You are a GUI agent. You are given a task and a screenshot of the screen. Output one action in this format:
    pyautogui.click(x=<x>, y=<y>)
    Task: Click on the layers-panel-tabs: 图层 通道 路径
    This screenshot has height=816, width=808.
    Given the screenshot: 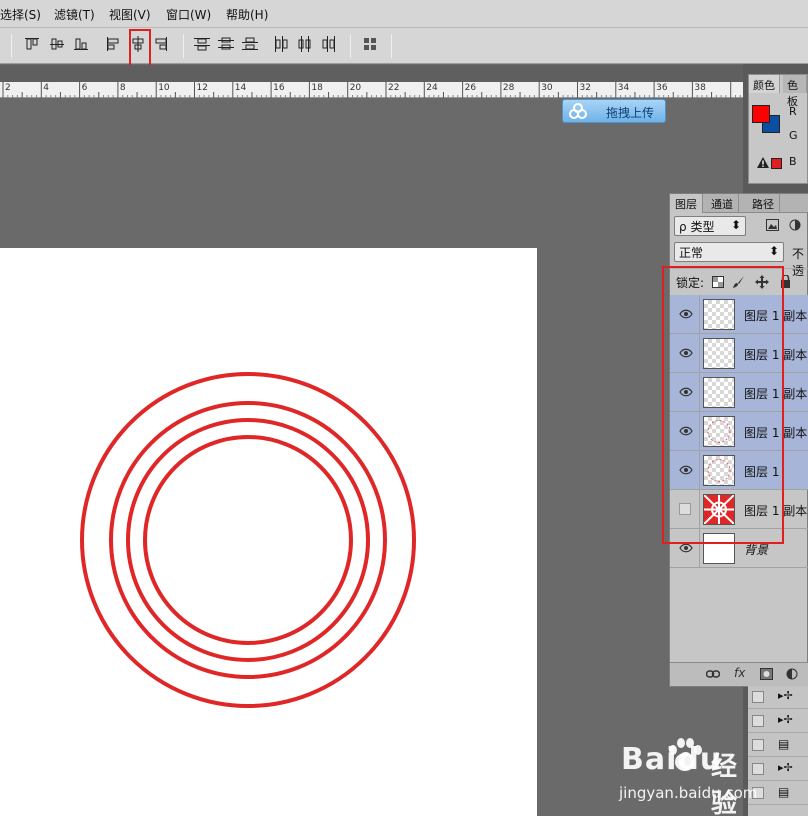 What is the action you would take?
    pyautogui.click(x=739, y=203)
    